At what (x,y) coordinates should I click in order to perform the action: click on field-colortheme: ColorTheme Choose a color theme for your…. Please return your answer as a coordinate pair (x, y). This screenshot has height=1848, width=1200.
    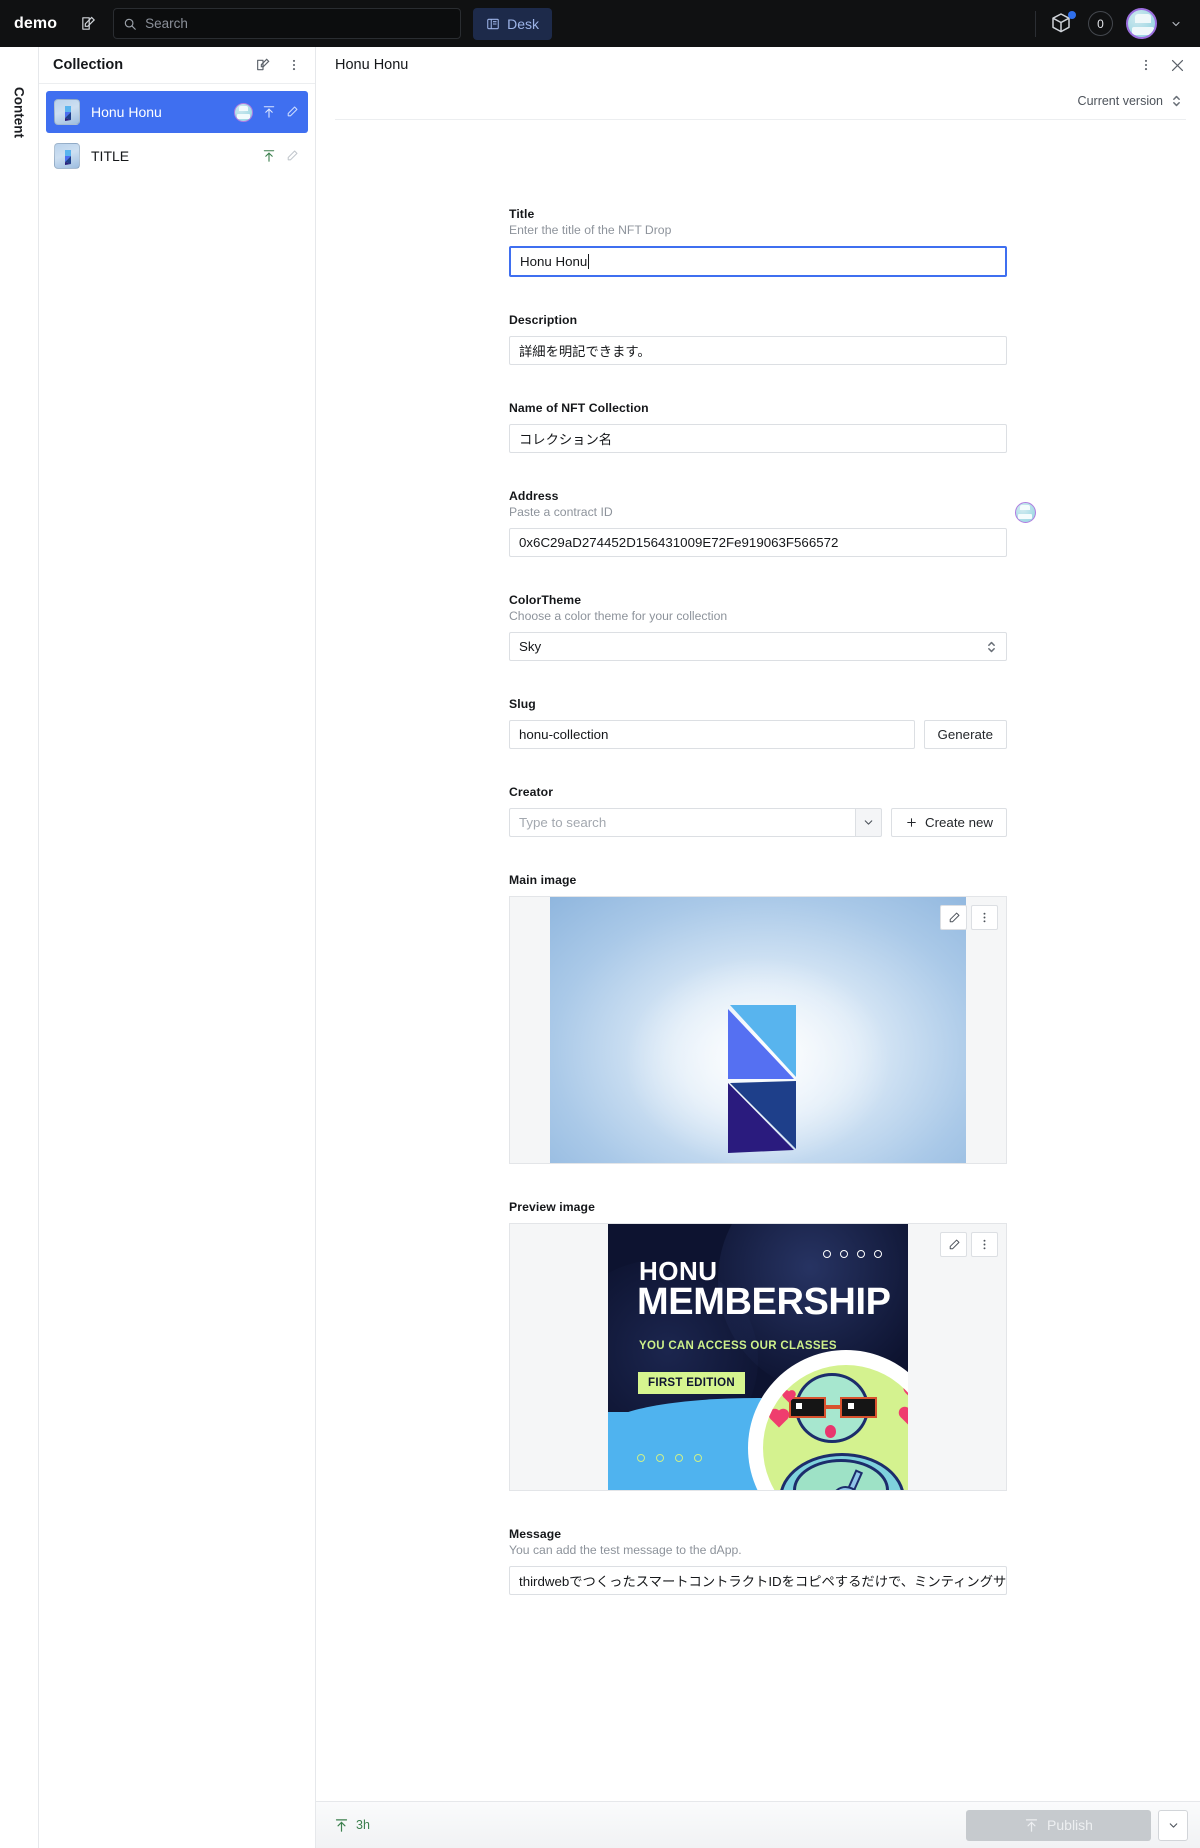
    Looking at the image, I should click on (758, 627).